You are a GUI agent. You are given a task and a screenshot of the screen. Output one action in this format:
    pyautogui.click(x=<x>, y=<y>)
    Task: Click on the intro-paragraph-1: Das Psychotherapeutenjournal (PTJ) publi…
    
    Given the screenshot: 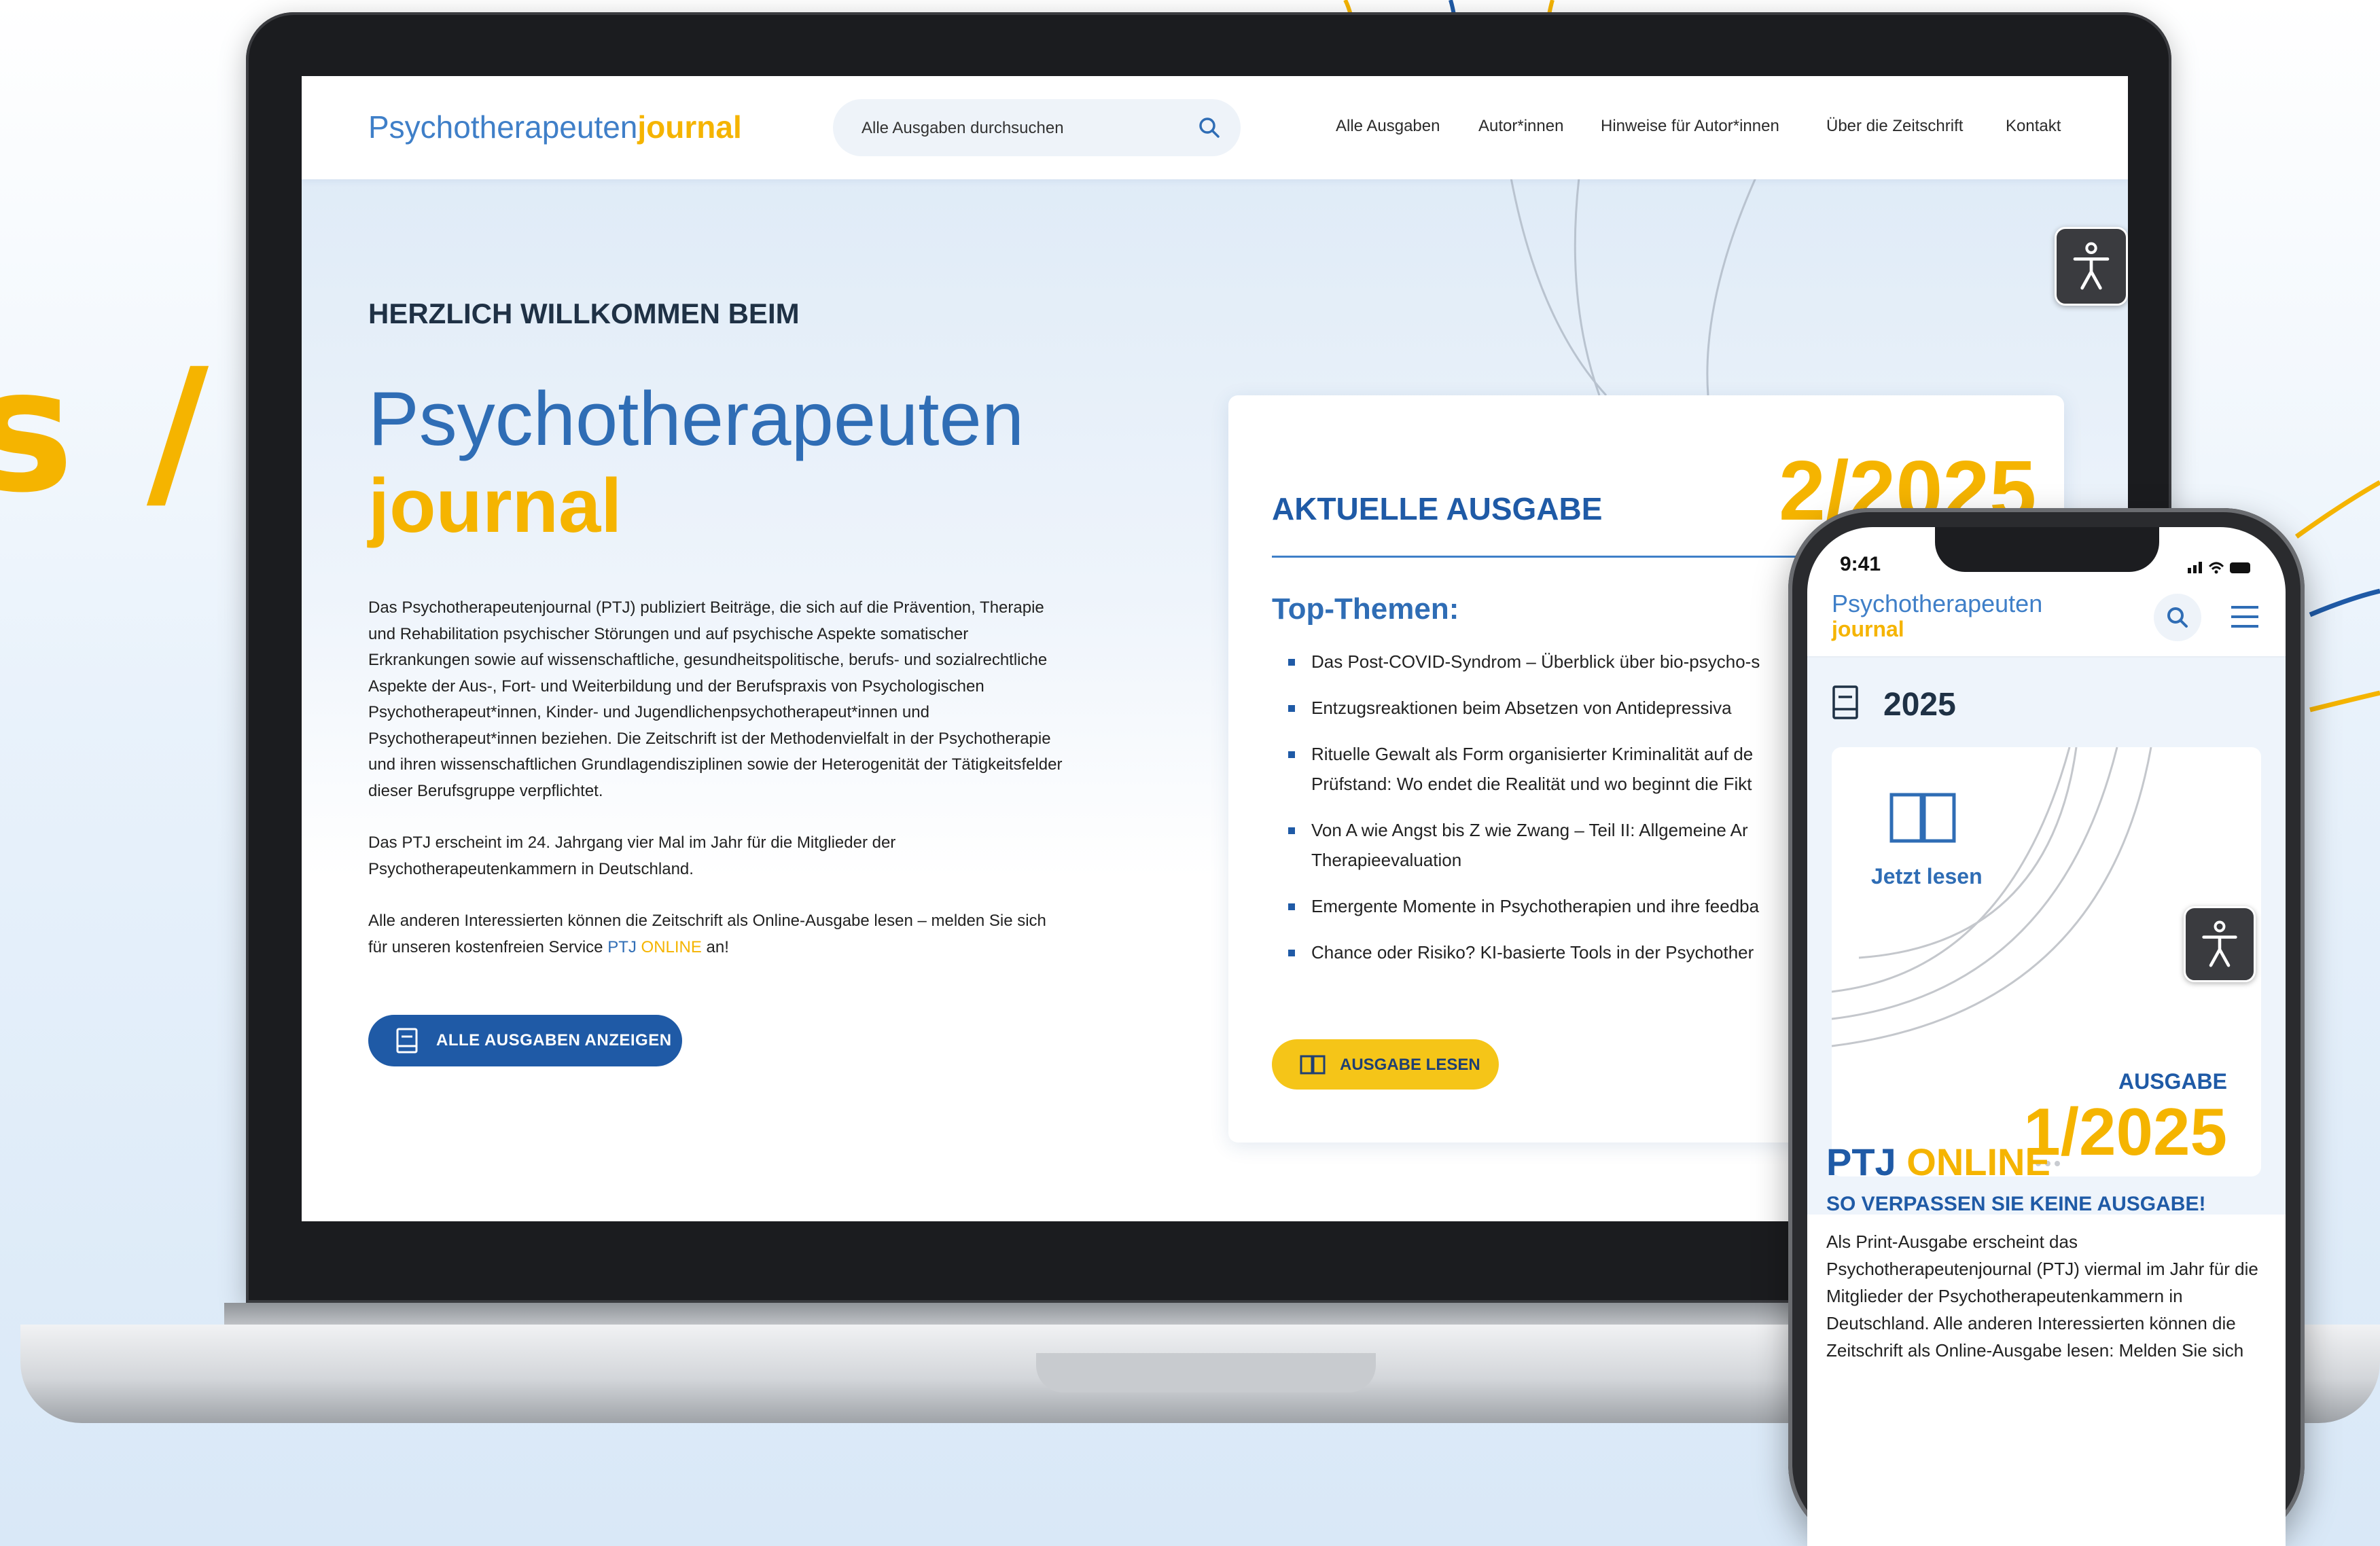 What is the action you would take?
    pyautogui.click(x=715, y=699)
    